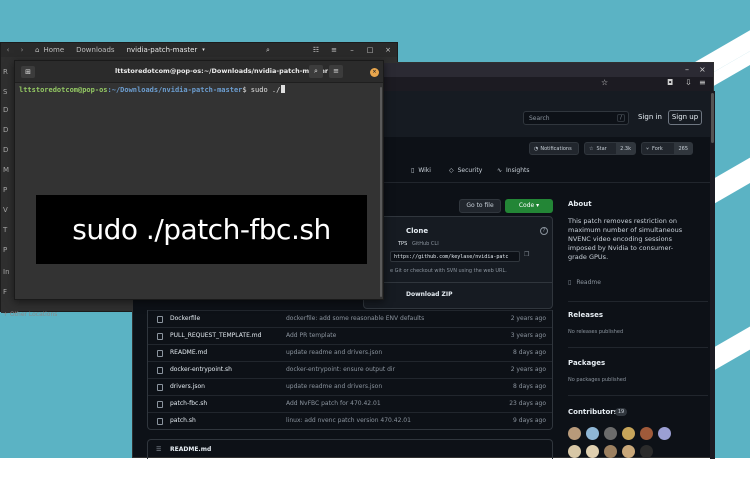 Image resolution: width=750 pixels, height=500 pixels. What do you see at coordinates (455, 256) in the screenshot?
I see `clone-url-input: https://github.com/keylase/nvidia-patc` at bounding box center [455, 256].